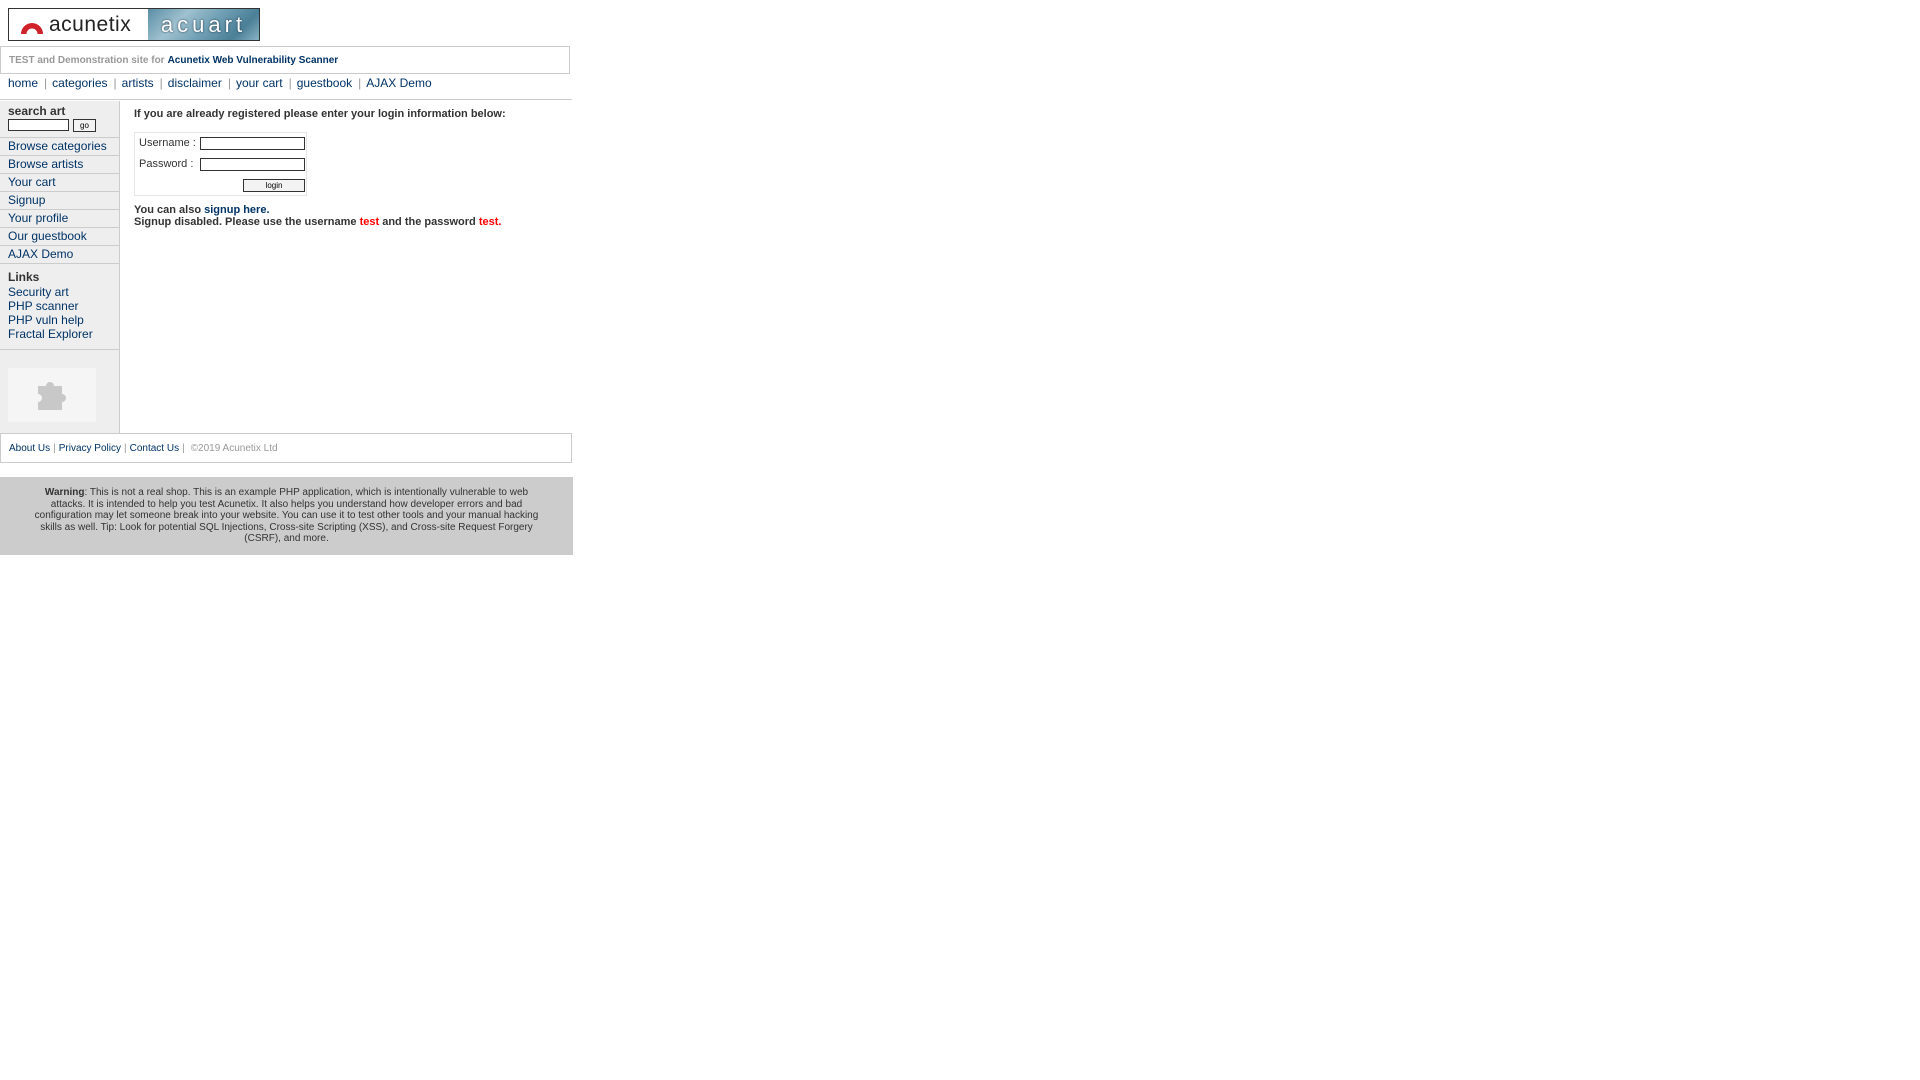  I want to click on sidebar-item-our-guestbook: Our guestbook, so click(59, 236).